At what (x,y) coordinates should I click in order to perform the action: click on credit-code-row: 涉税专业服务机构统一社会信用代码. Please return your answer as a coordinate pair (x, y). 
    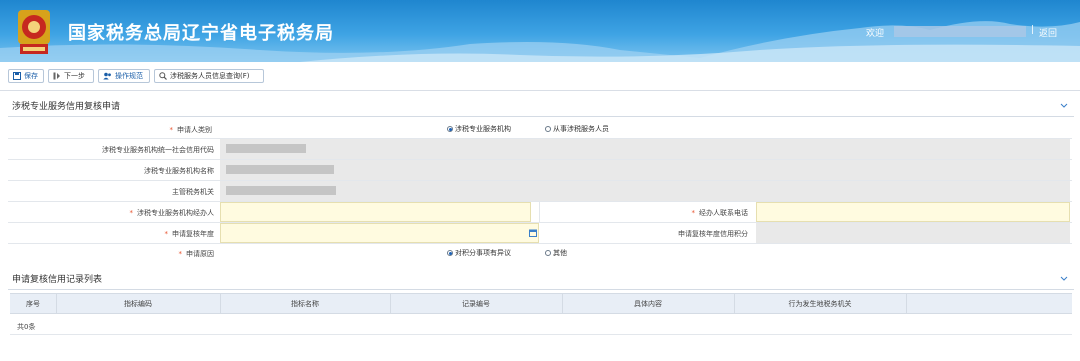
    Looking at the image, I should click on (540, 149).